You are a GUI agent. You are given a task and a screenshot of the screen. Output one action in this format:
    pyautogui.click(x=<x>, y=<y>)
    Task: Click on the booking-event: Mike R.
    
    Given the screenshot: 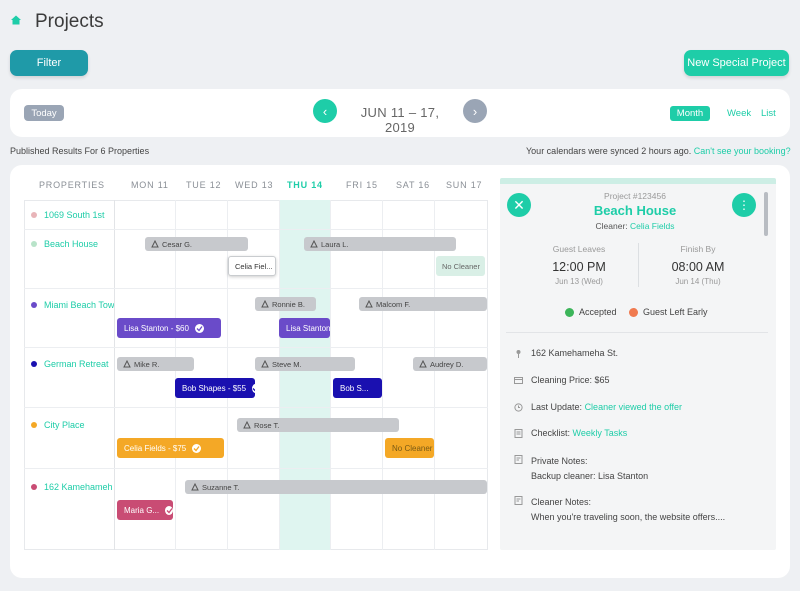 What is the action you would take?
    pyautogui.click(x=155, y=364)
    